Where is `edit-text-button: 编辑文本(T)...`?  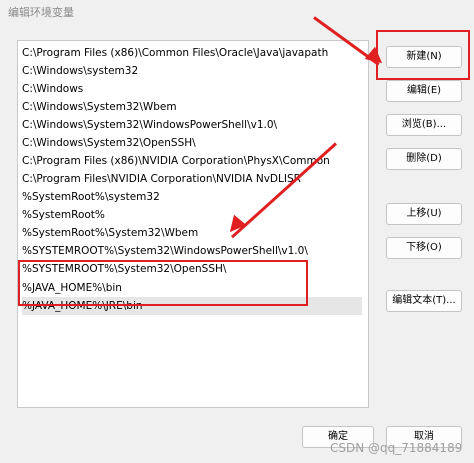 edit-text-button: 编辑文本(T)... is located at coordinates (424, 301).